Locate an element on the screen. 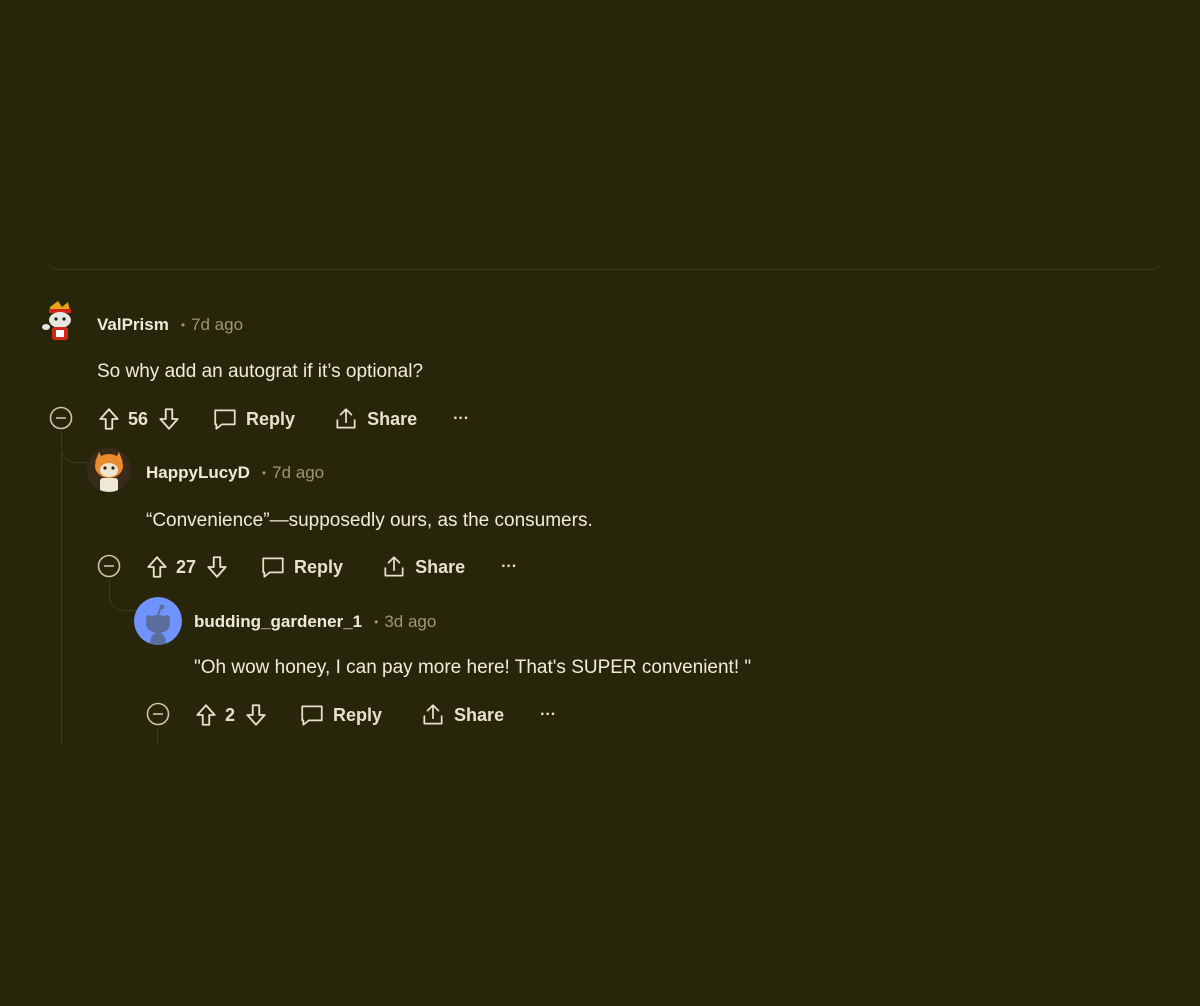 The image size is (1200, 1006). post-divider is located at coordinates (605, 263).